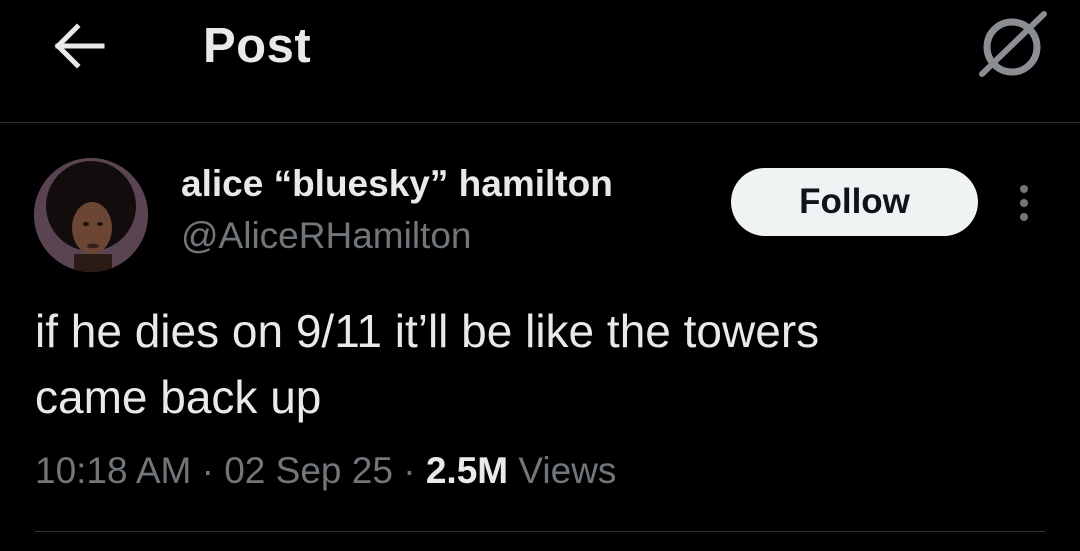 The image size is (1080, 551). What do you see at coordinates (397, 184) in the screenshot?
I see `author-display-name: alice “bluesky” hamilton` at bounding box center [397, 184].